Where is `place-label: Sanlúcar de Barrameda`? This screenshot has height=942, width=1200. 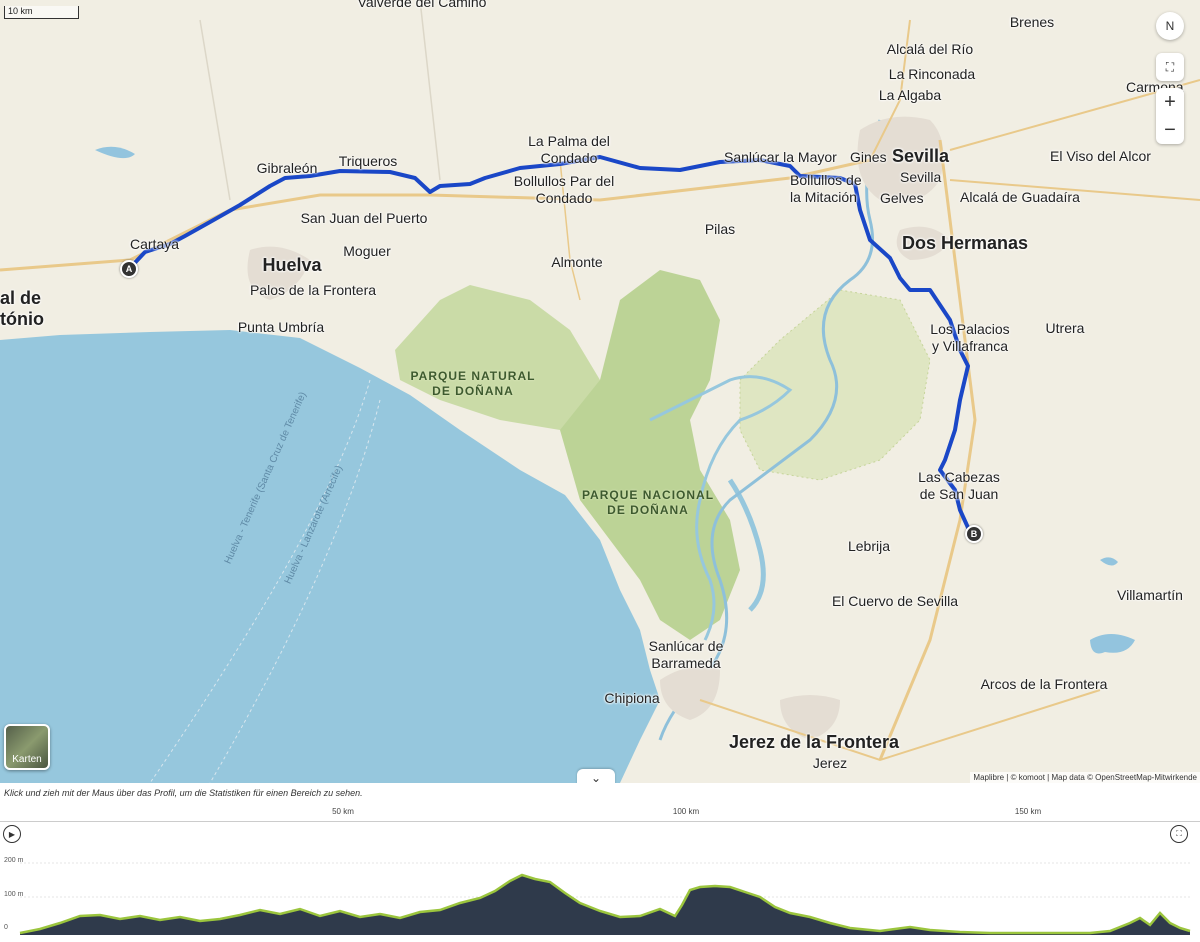
place-label: Sanlúcar de Barrameda is located at coordinates (686, 654).